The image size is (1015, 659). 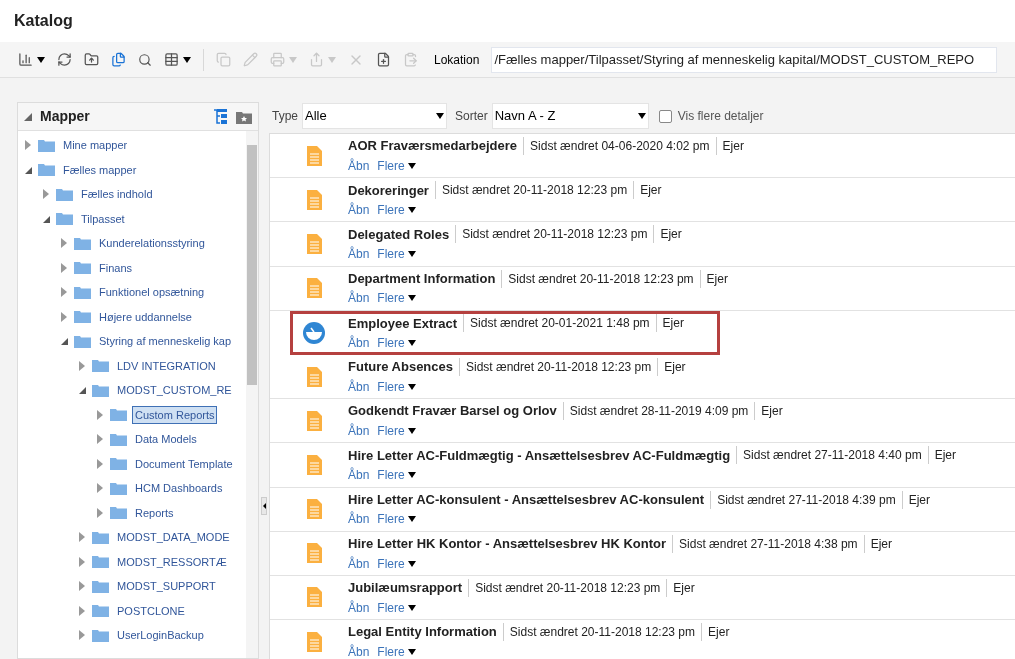 What do you see at coordinates (539, 455) in the screenshot?
I see `item-name: Hire Letter AC-Fuldmægtig - Ansættelsesbrev AC-Fuldmægtig` at bounding box center [539, 455].